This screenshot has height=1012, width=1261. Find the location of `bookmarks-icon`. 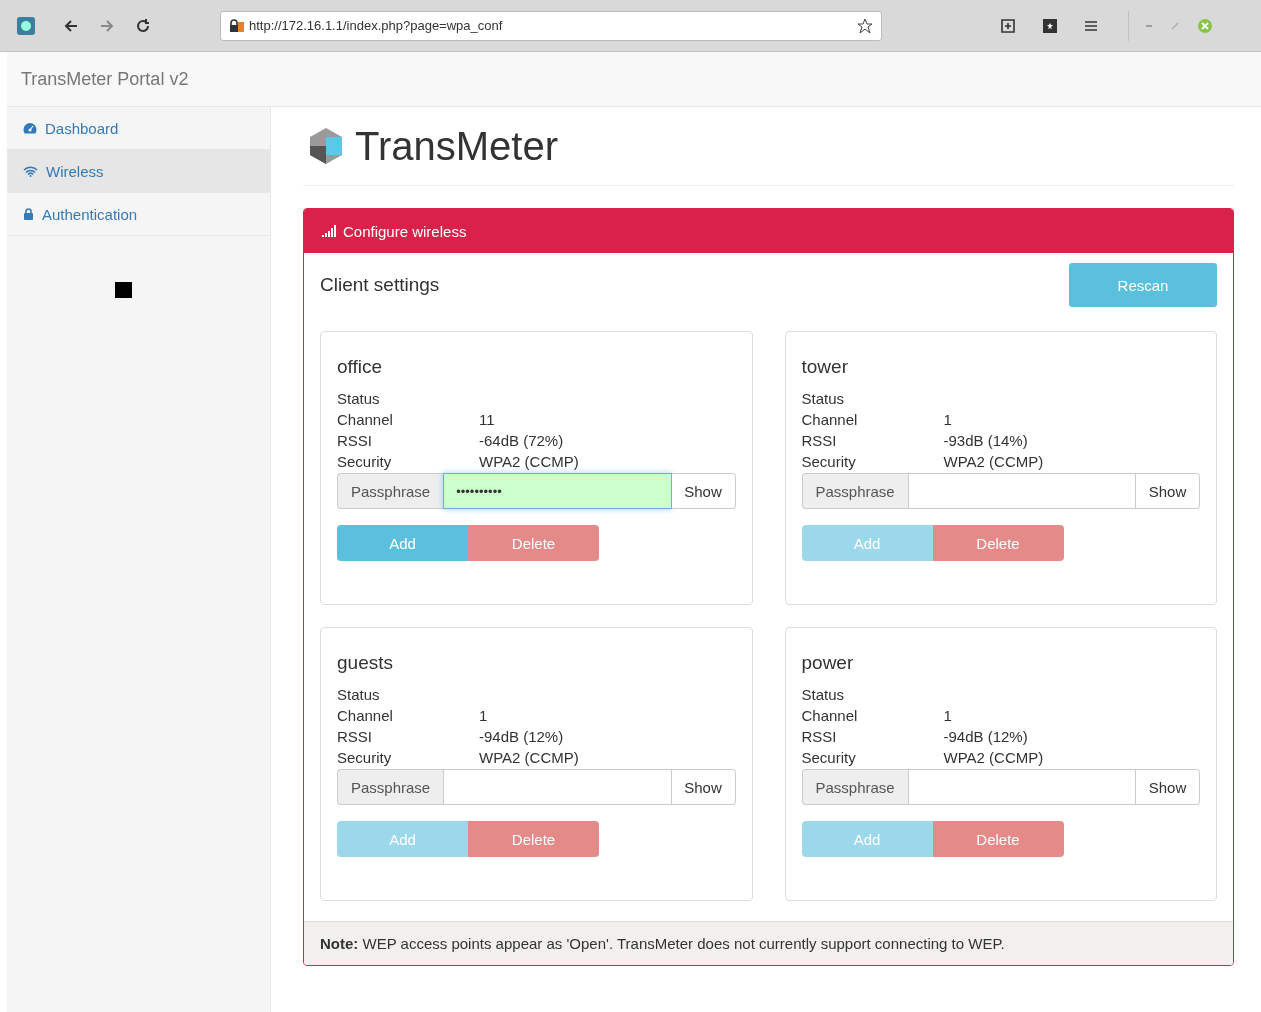

bookmarks-icon is located at coordinates (1050, 25).